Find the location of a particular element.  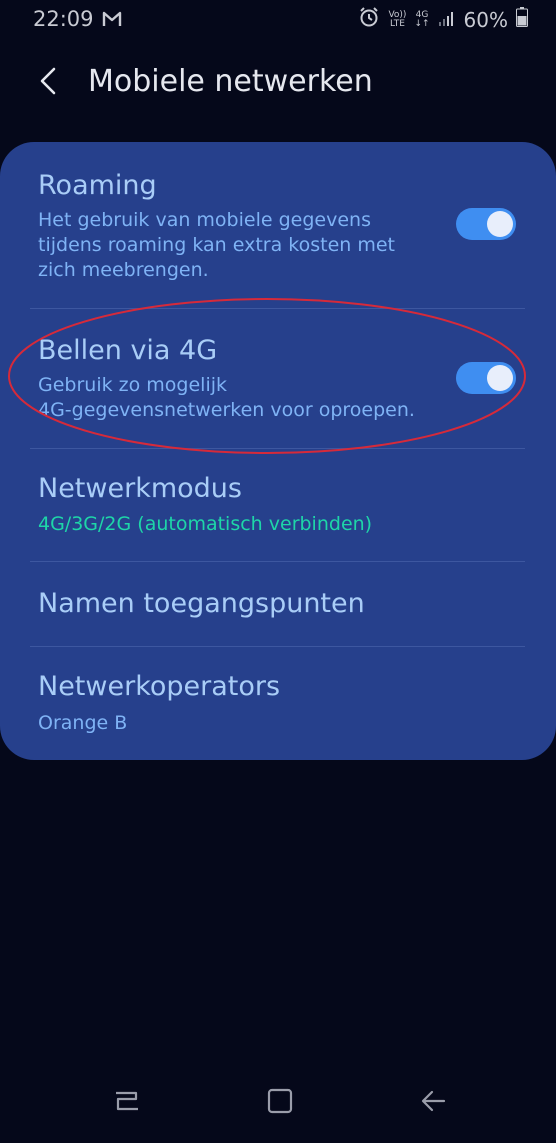

alarm-icon is located at coordinates (369, 19).